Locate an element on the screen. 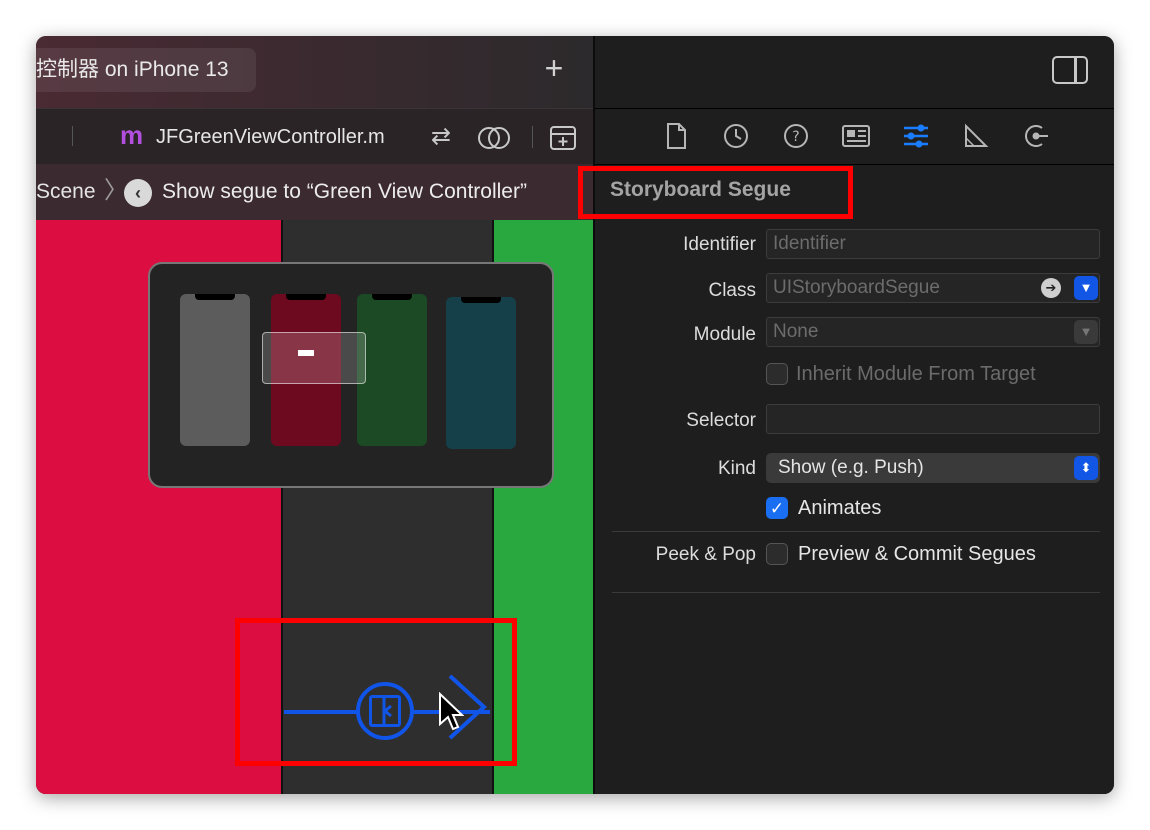 This screenshot has width=1150, height=830. identity-inspector-icon is located at coordinates (856, 137).